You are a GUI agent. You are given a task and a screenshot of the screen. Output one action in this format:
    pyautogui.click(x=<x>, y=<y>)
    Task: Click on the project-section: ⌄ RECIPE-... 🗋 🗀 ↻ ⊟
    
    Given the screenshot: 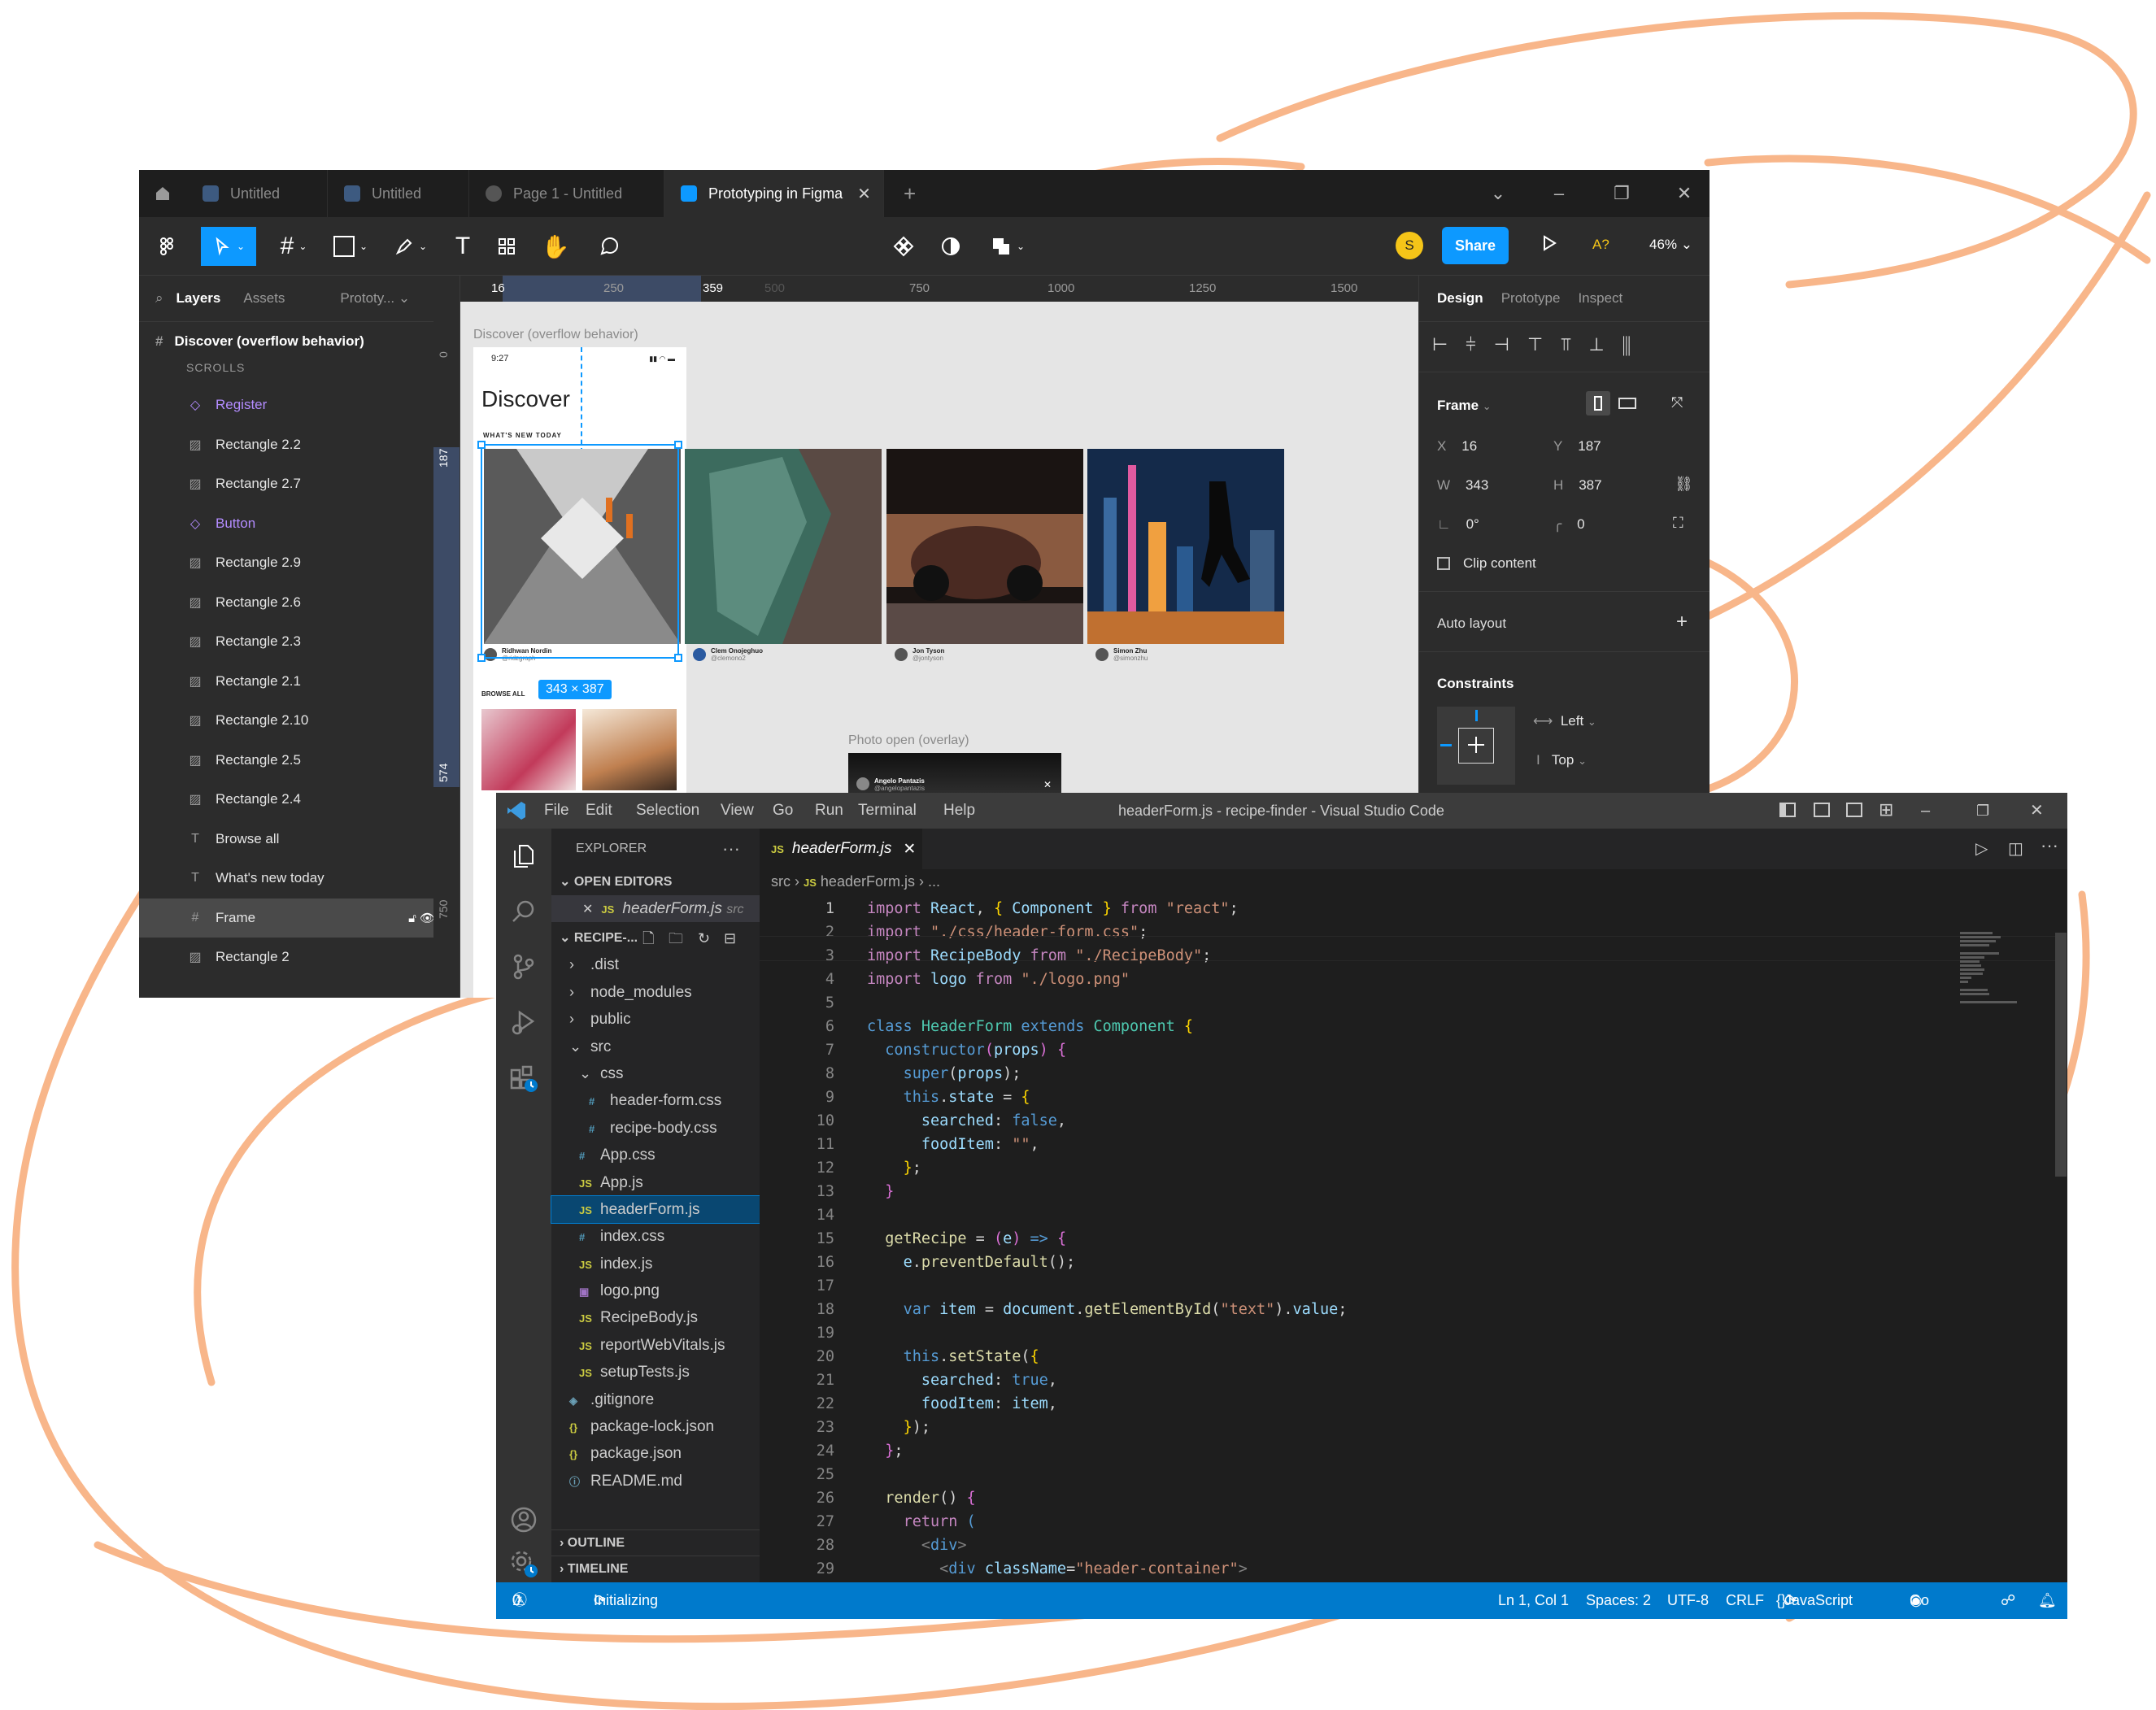 What is the action you would take?
    pyautogui.click(x=655, y=938)
    